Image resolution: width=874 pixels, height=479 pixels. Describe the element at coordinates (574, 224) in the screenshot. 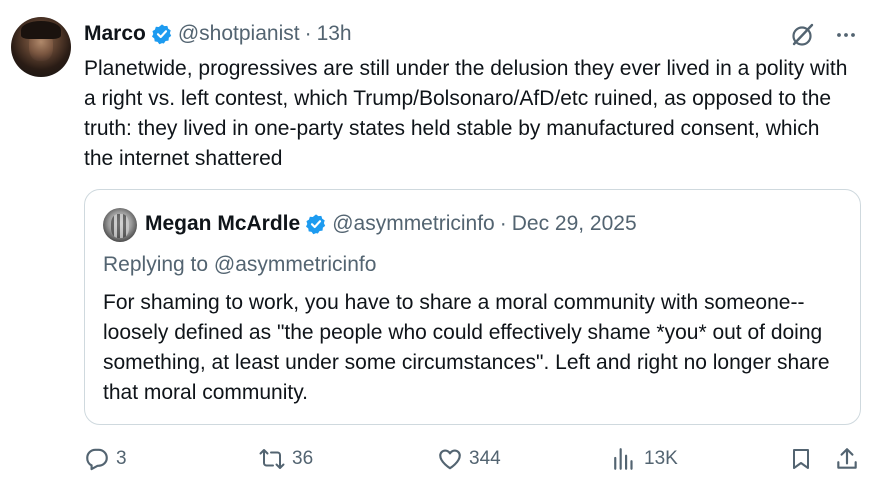

I see `quoted-post-date: Dec 29, 2025` at that location.